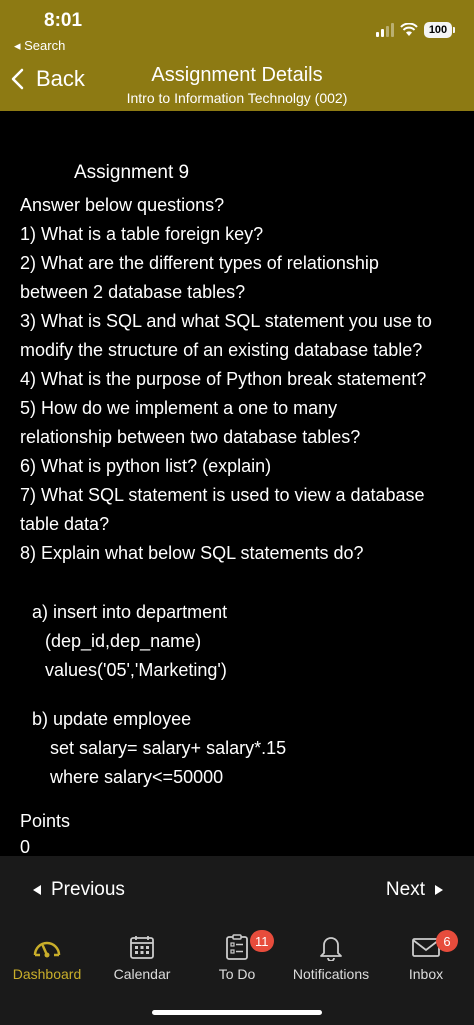 The height and width of the screenshot is (1025, 474). I want to click on sql-line: b) update employee, so click(112, 719).